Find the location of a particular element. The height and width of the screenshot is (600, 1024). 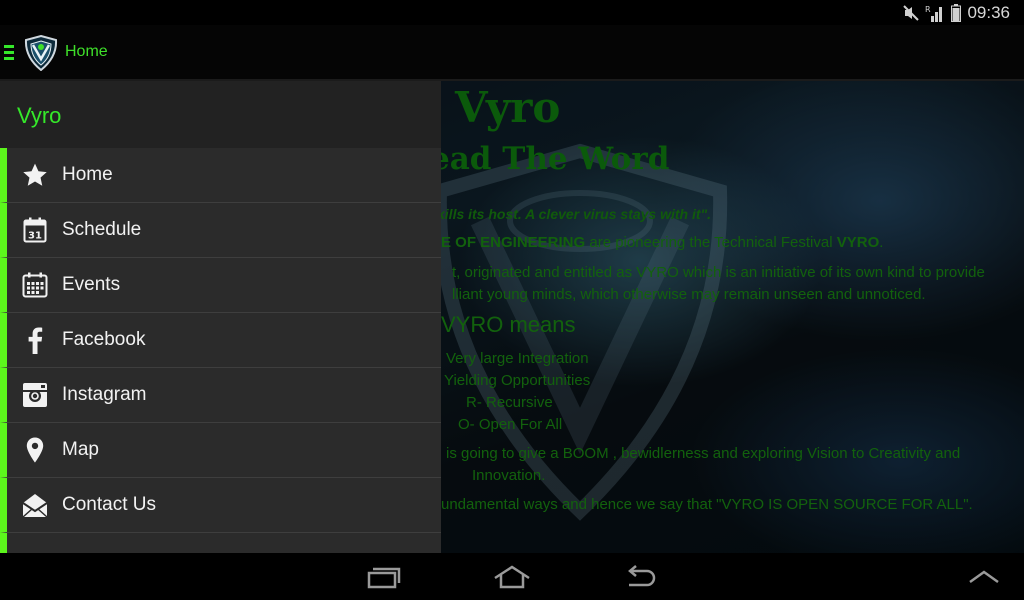

drawer-item-schedule: 31 Schedule is located at coordinates (220, 230).